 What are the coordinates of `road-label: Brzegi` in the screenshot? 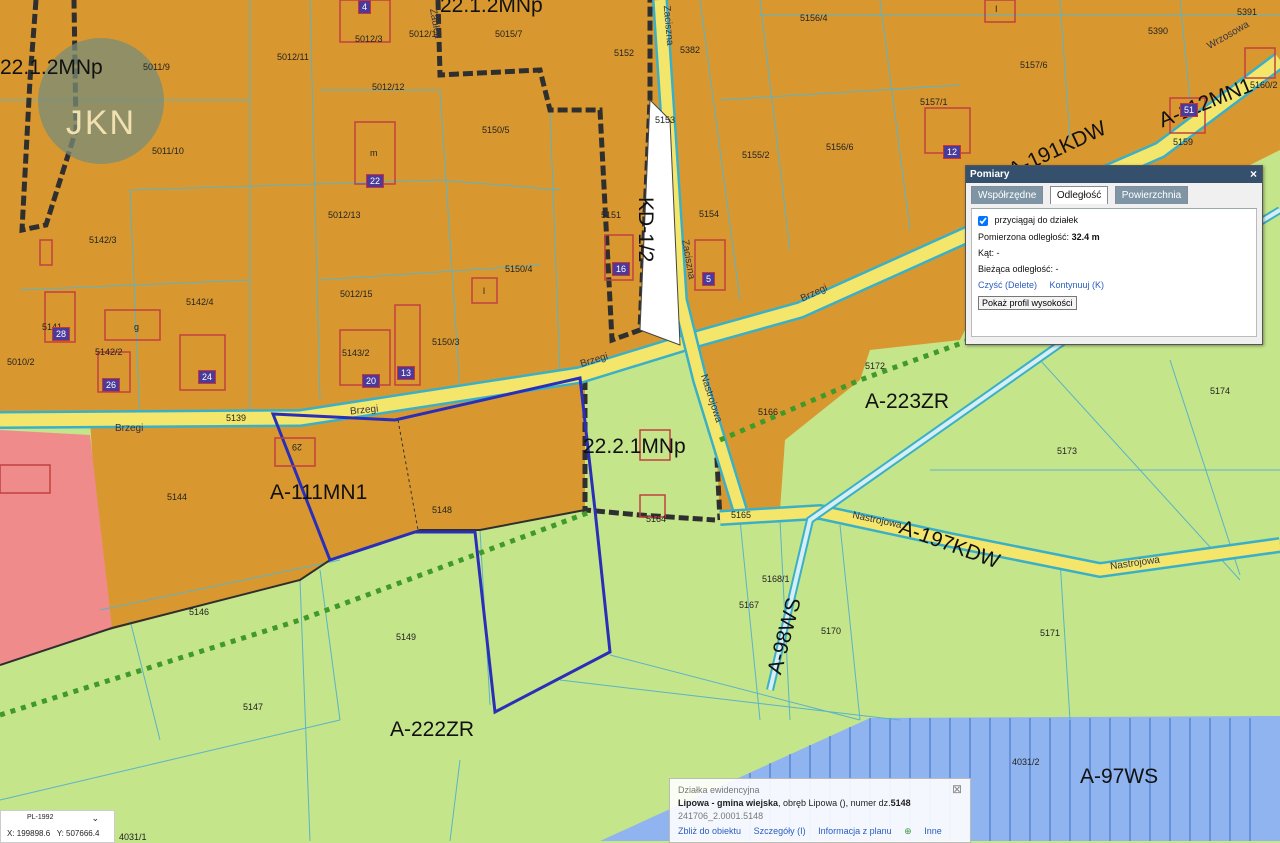 It's located at (129, 428).